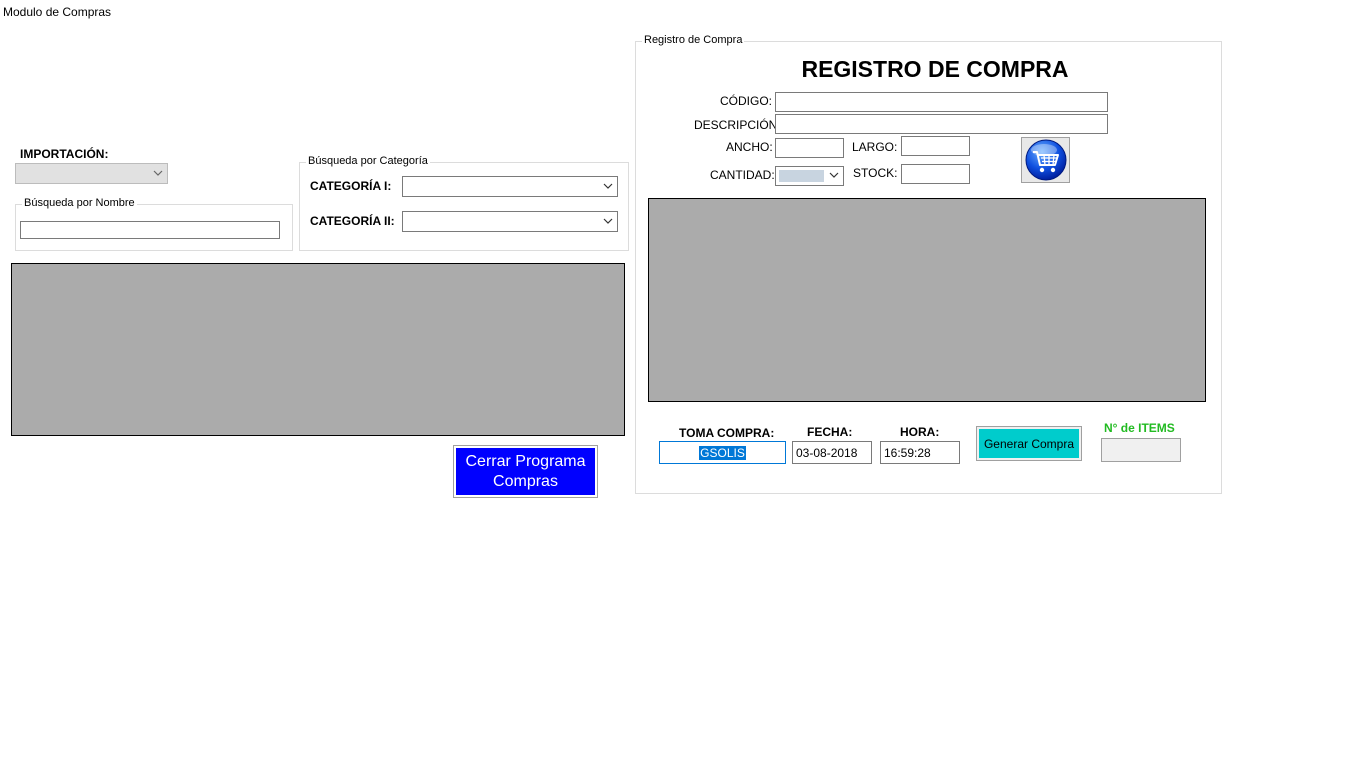 The image size is (1366, 768). I want to click on nombre-search-input, so click(150, 230).